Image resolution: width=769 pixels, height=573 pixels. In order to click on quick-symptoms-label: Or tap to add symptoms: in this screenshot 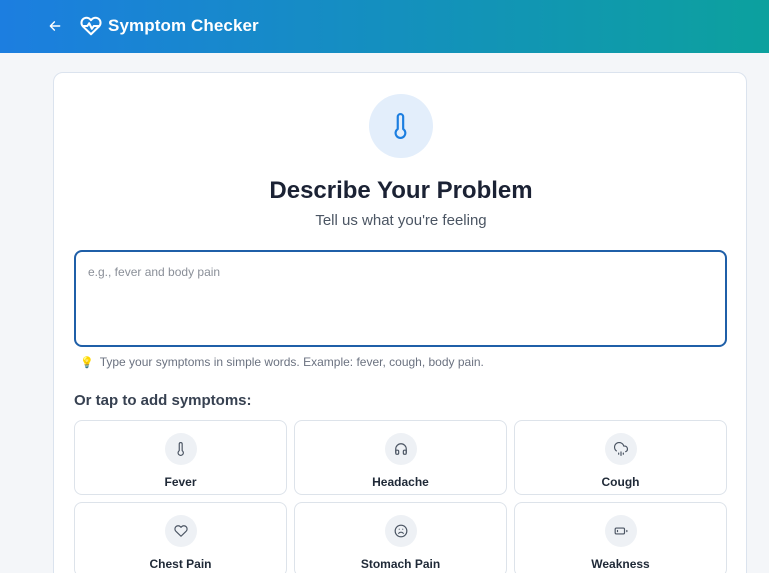, I will do `click(163, 400)`.